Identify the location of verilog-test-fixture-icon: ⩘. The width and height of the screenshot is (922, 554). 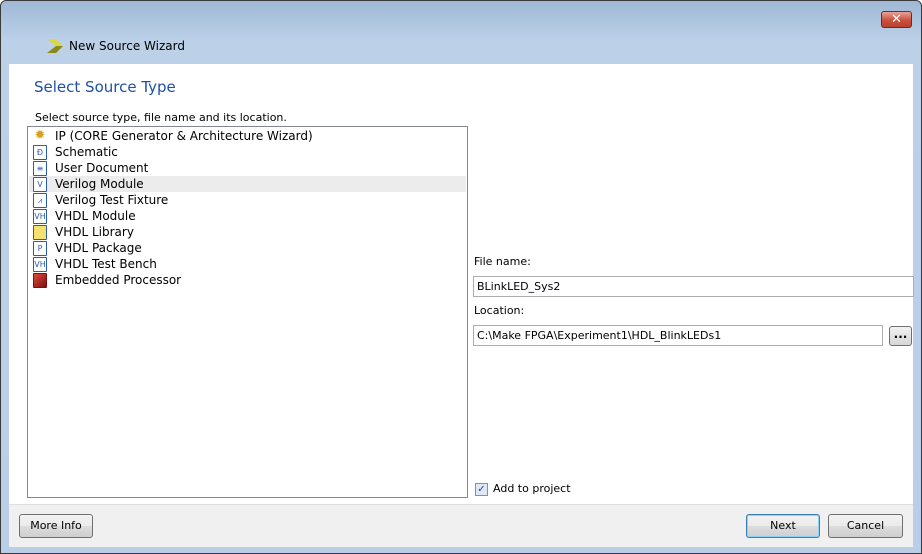
(40, 200).